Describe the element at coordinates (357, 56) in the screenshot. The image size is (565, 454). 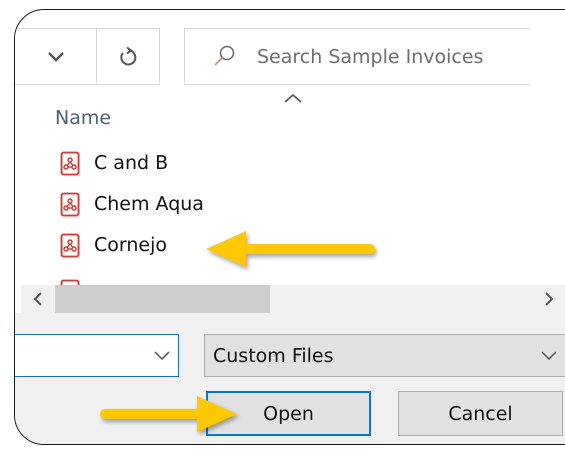
I see `search-field: Search Sample Invoices` at that location.